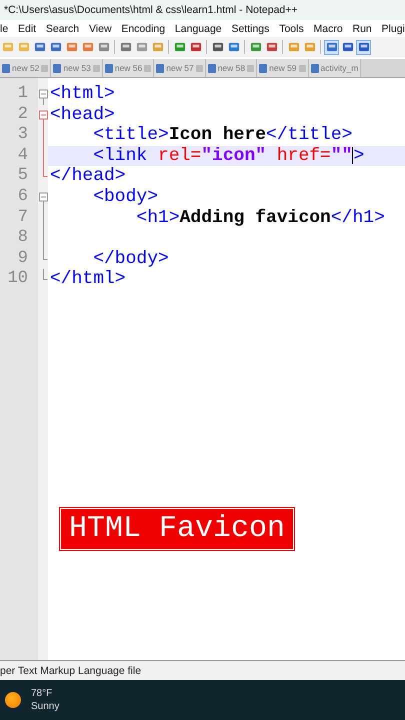 The height and width of the screenshot is (720, 405). What do you see at coordinates (222, 135) in the screenshot?
I see `code-line: <title>Icon here</title>` at bounding box center [222, 135].